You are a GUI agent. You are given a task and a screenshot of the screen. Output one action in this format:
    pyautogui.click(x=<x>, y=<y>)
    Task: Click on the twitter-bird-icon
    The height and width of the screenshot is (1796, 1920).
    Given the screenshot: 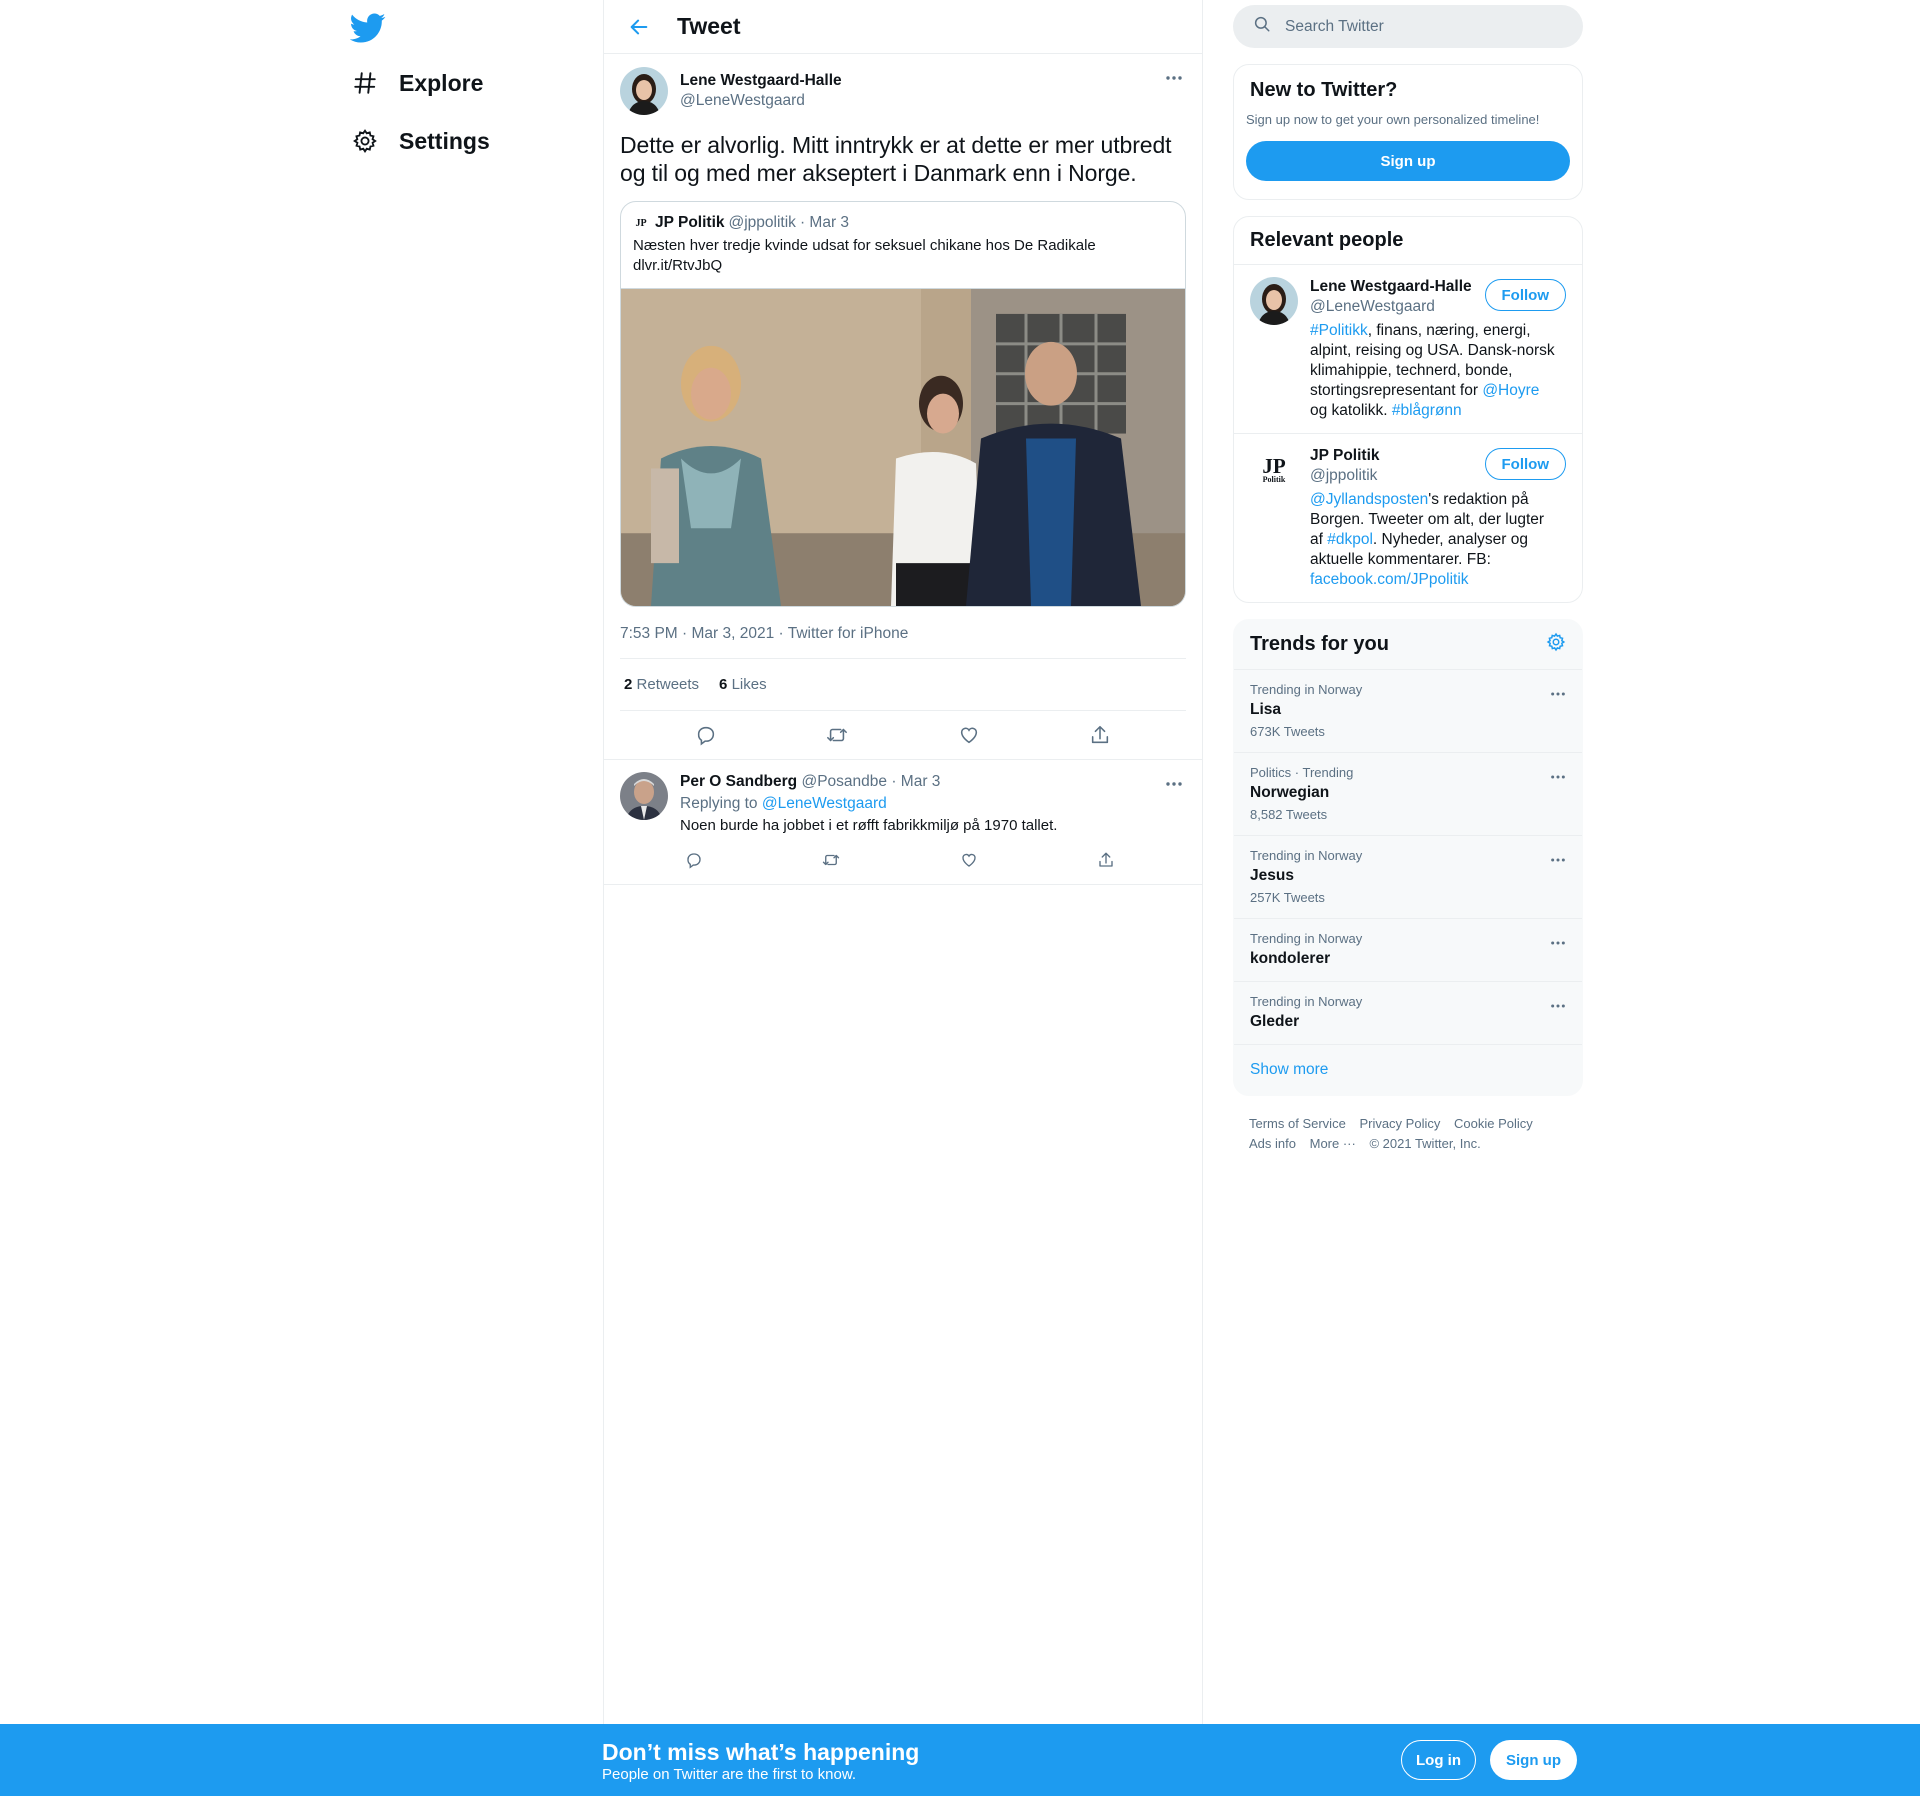 What is the action you would take?
    pyautogui.click(x=367, y=28)
    